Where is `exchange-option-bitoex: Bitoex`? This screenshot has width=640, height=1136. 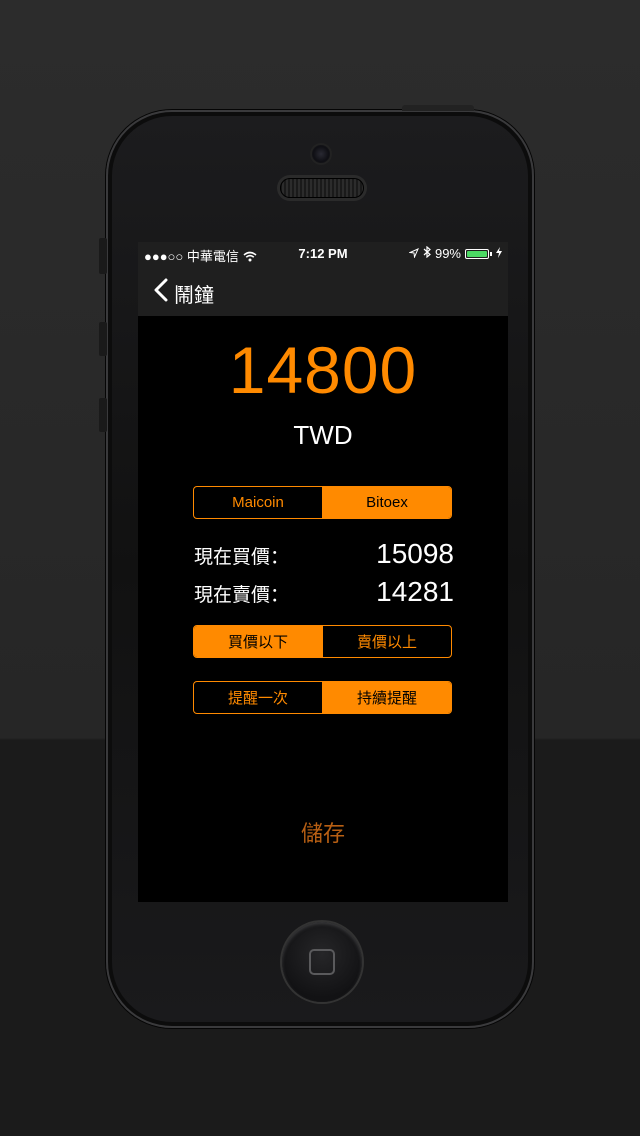
exchange-option-bitoex: Bitoex is located at coordinates (386, 502).